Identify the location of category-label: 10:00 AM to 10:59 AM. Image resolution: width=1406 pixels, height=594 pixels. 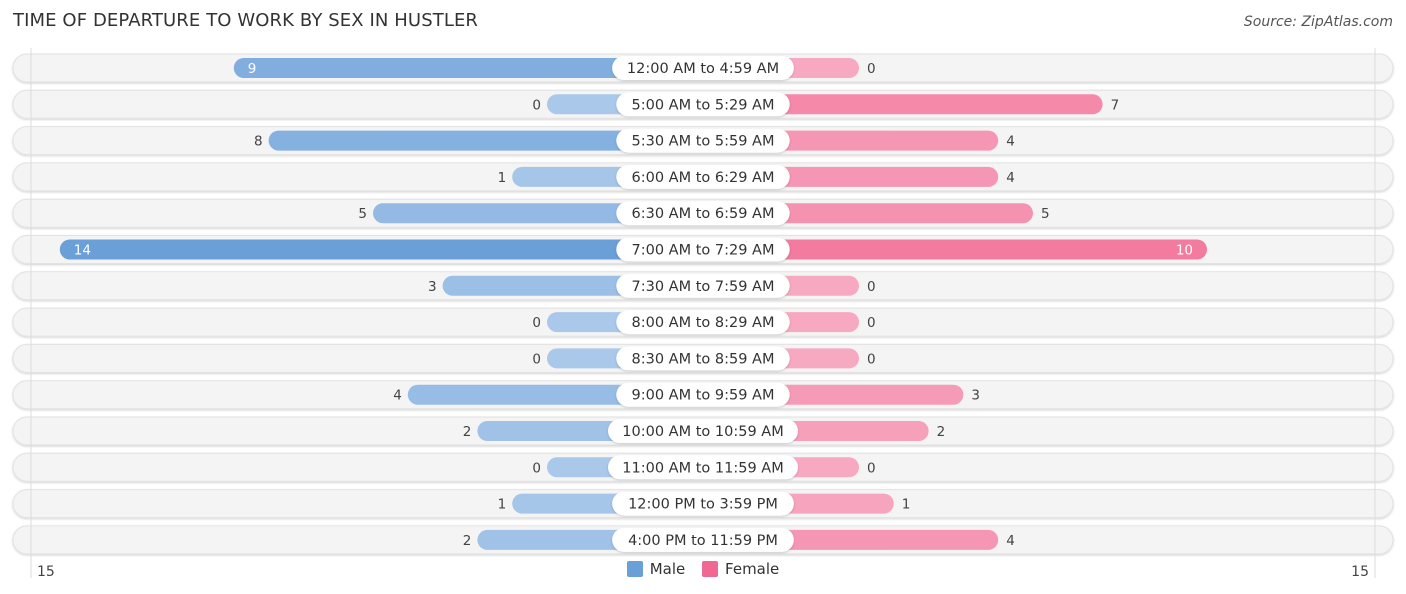
(702, 432).